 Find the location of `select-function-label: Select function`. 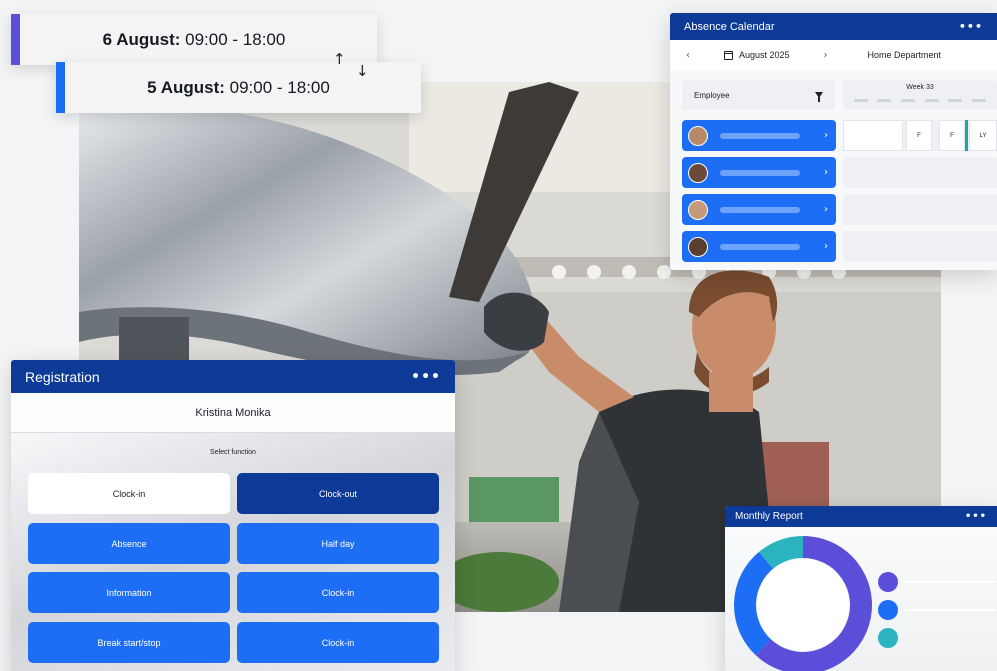

select-function-label: Select function is located at coordinates (233, 452).